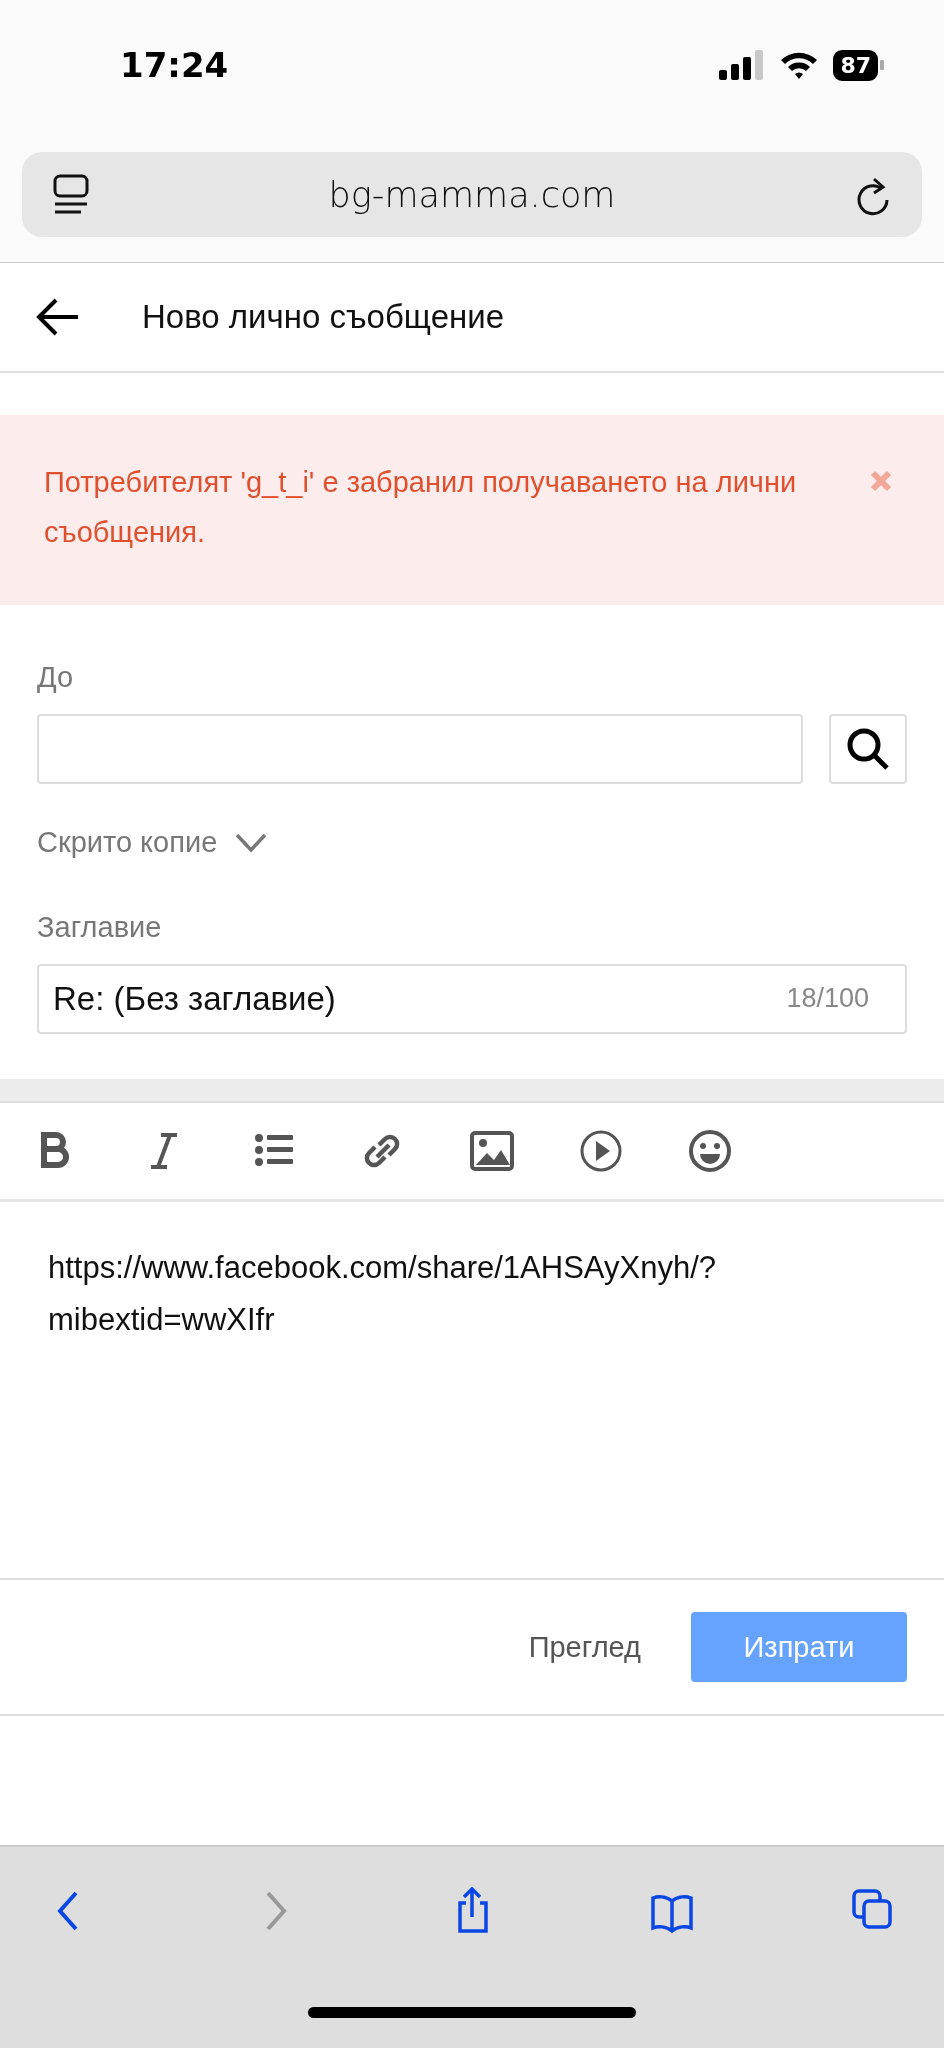 The image size is (944, 2048). Describe the element at coordinates (323, 317) in the screenshot. I see `page-title: Ново лично съобщение` at that location.